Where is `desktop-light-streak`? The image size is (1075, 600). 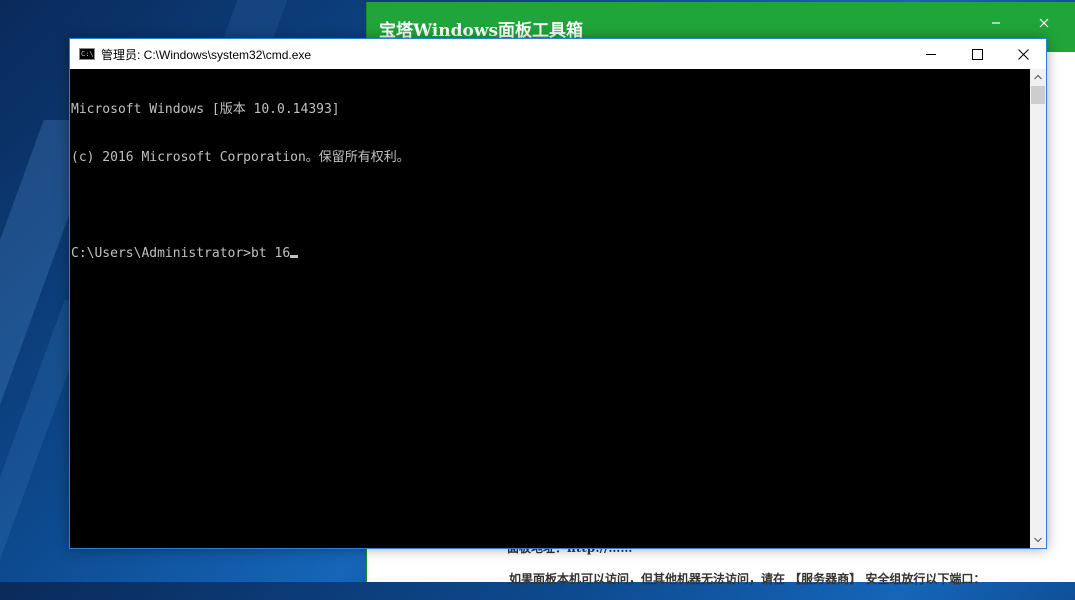
desktop-light-streak is located at coordinates (255, 20).